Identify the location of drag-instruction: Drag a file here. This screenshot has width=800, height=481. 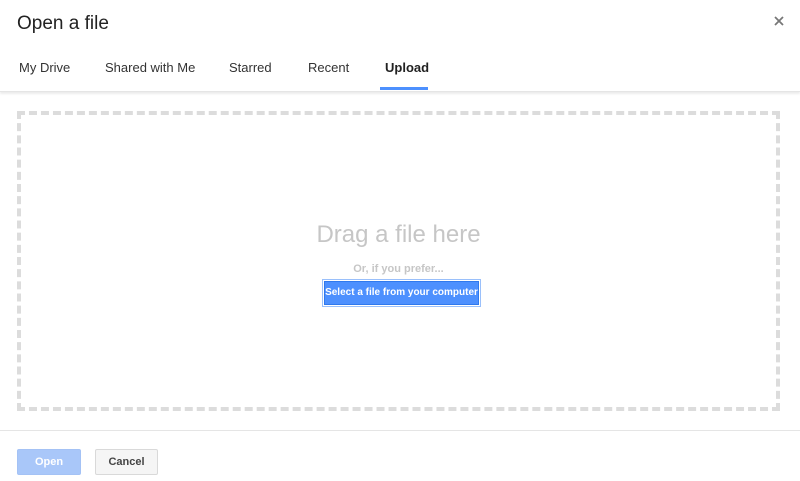
(398, 234).